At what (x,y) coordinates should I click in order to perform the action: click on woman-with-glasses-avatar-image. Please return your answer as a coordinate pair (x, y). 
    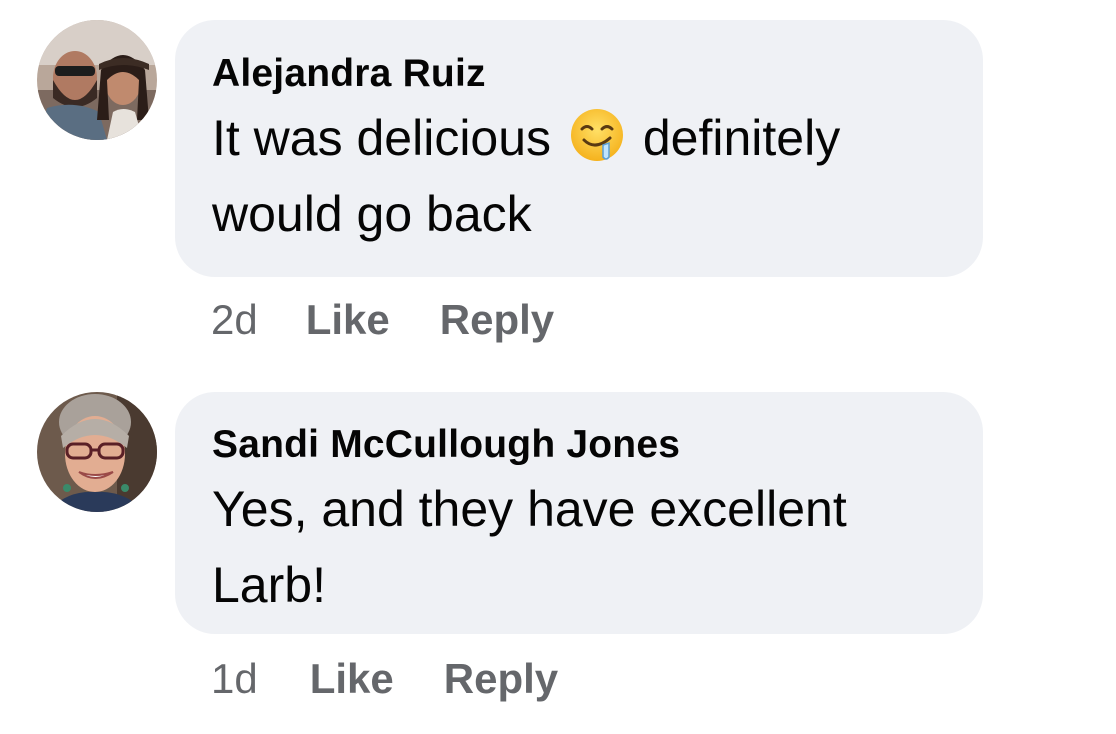
    Looking at the image, I should click on (97, 452).